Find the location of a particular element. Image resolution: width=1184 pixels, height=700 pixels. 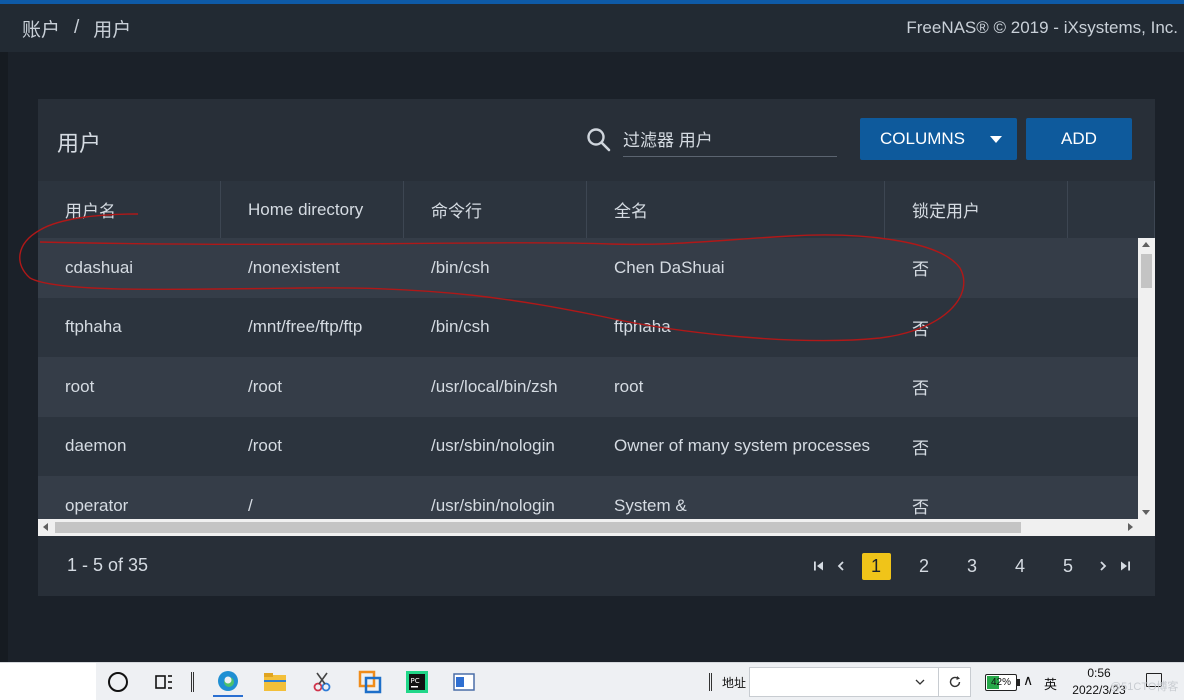

columns-button: COLUMNS is located at coordinates (938, 139).